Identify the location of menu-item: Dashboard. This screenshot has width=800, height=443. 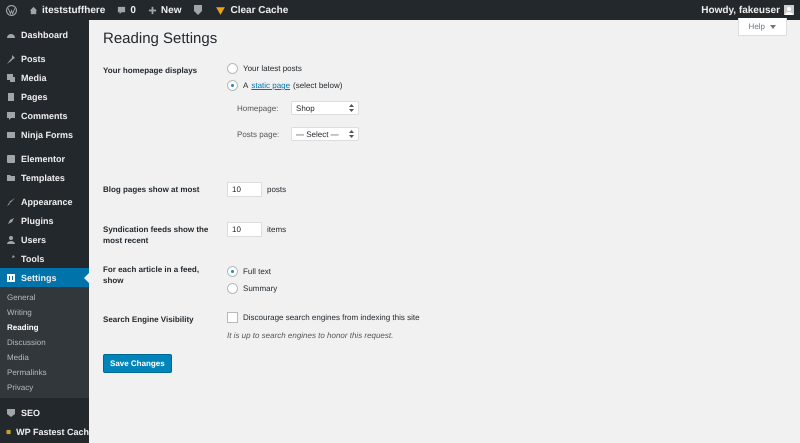
(44, 34).